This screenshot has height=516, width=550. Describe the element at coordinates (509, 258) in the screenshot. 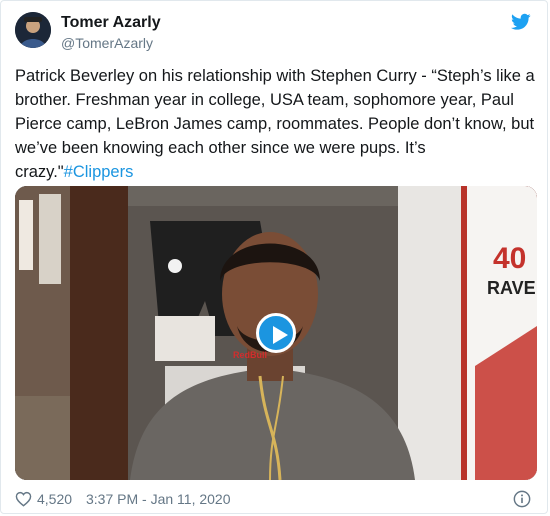

I see `jersey-number: 40` at that location.